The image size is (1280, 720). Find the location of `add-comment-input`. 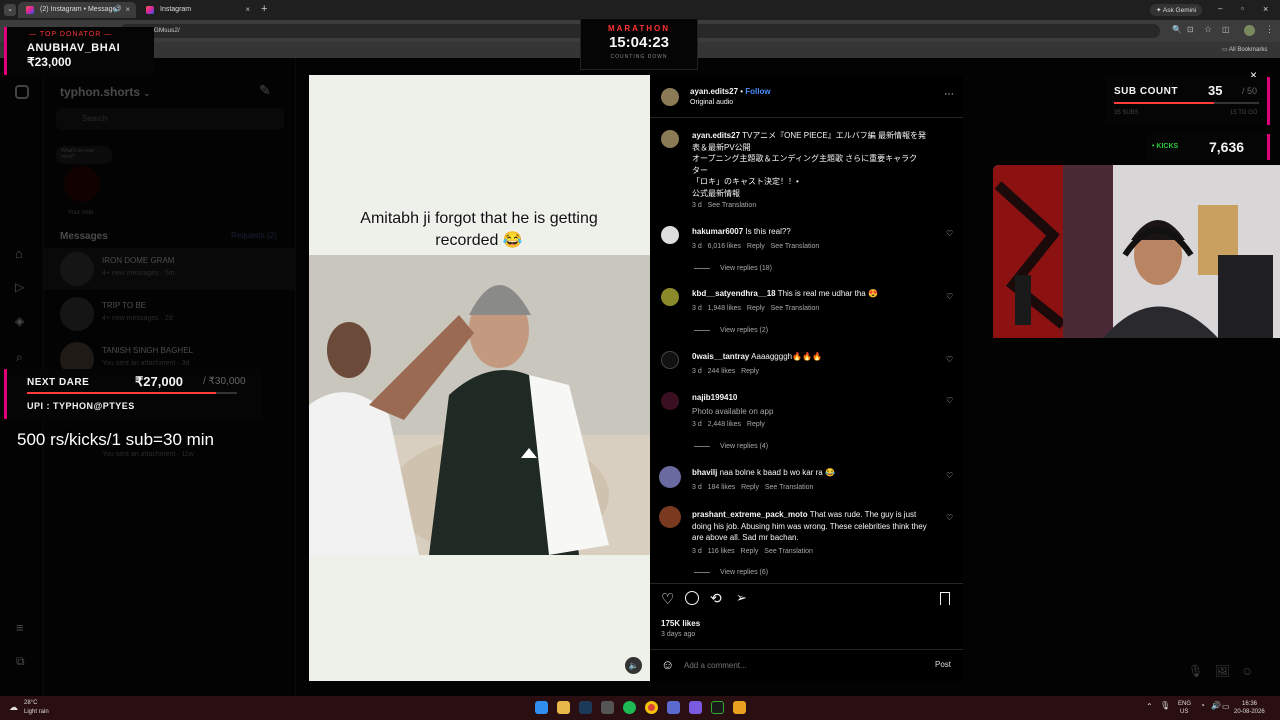

add-comment-input is located at coordinates (804, 665).